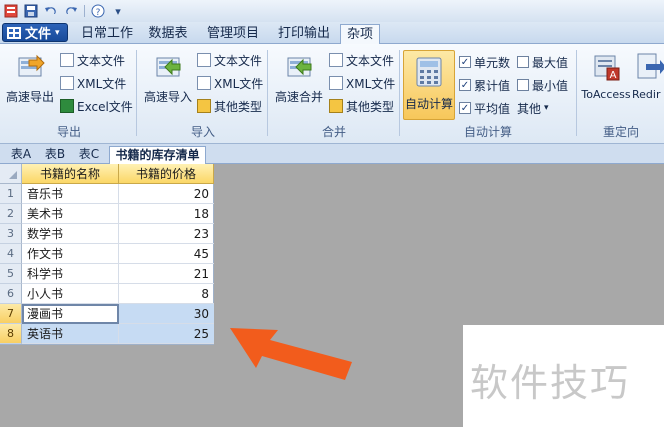  I want to click on fast-import-button: 高速导入, so click(168, 78).